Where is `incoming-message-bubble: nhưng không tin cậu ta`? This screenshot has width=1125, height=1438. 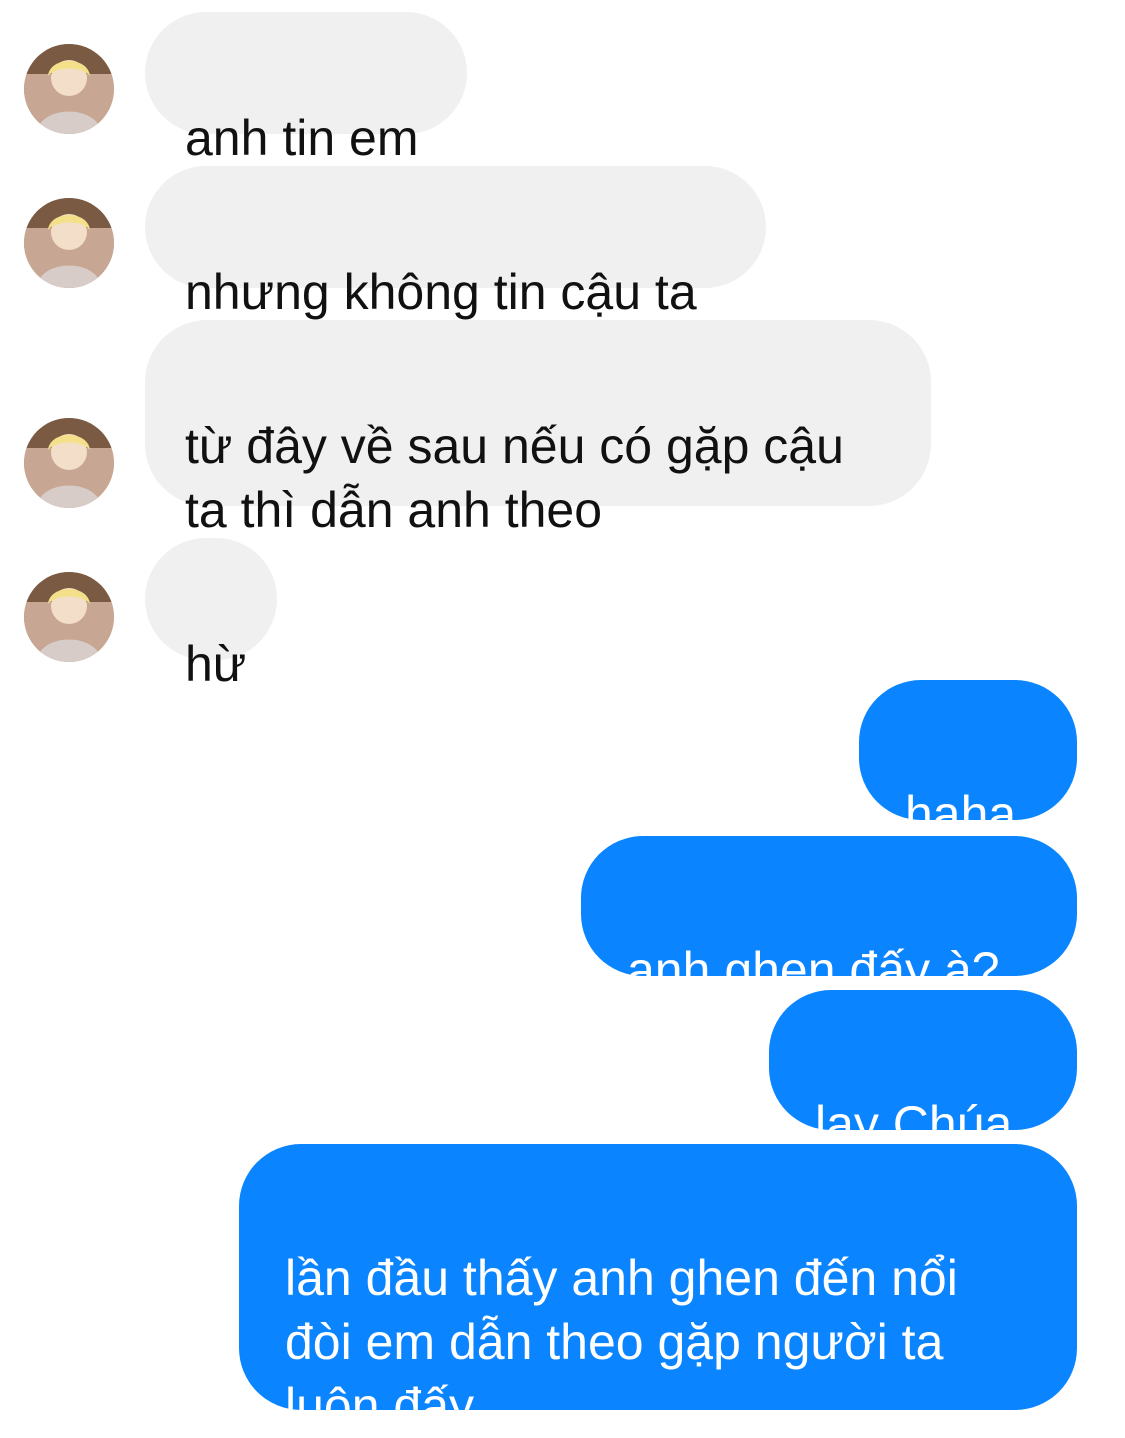
incoming-message-bubble: nhưng không tin cậu ta is located at coordinates (455, 243).